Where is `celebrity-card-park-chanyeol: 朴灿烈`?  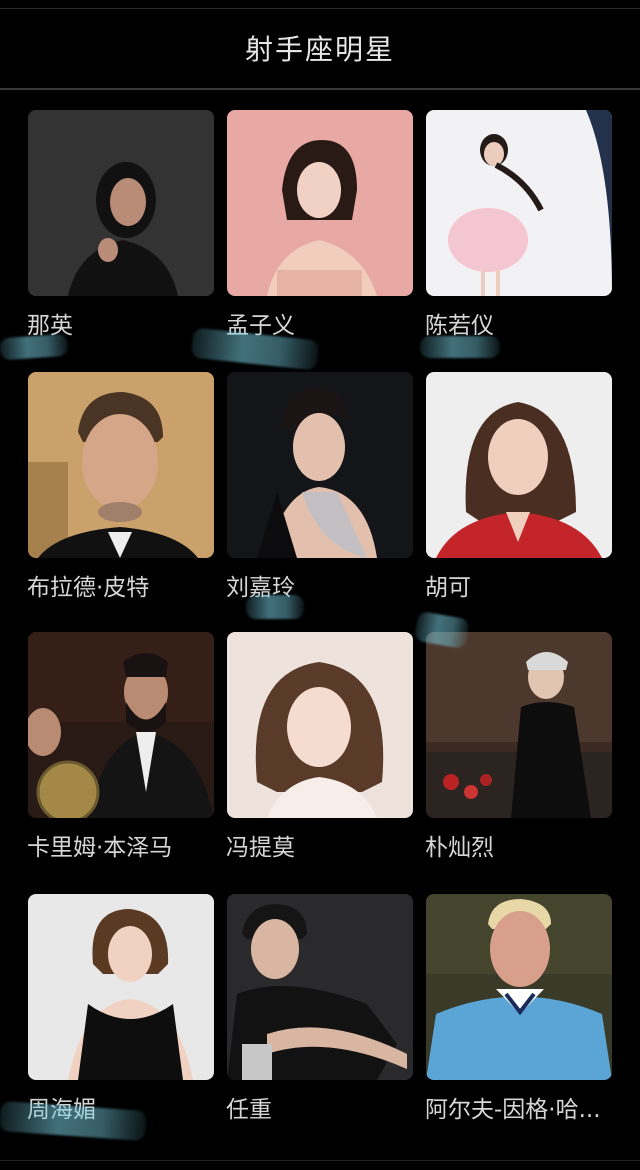
celebrity-card-park-chanyeol: 朴灿烈 is located at coordinates (518, 748).